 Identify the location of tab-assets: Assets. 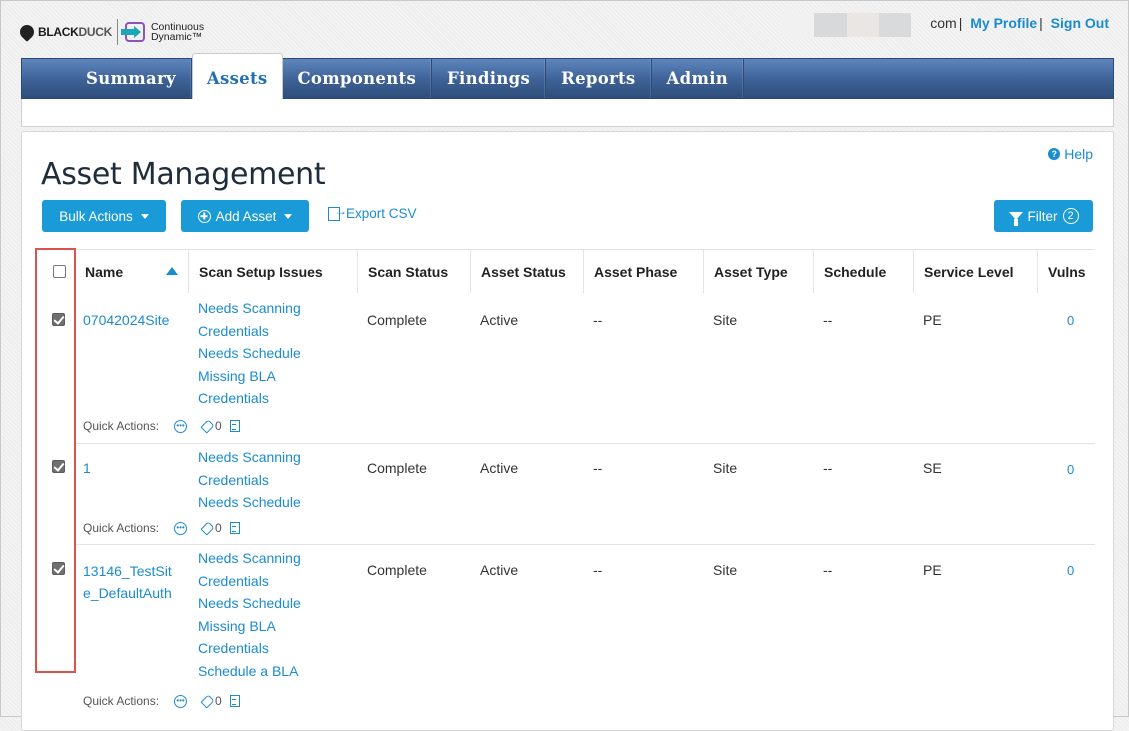
(237, 77).